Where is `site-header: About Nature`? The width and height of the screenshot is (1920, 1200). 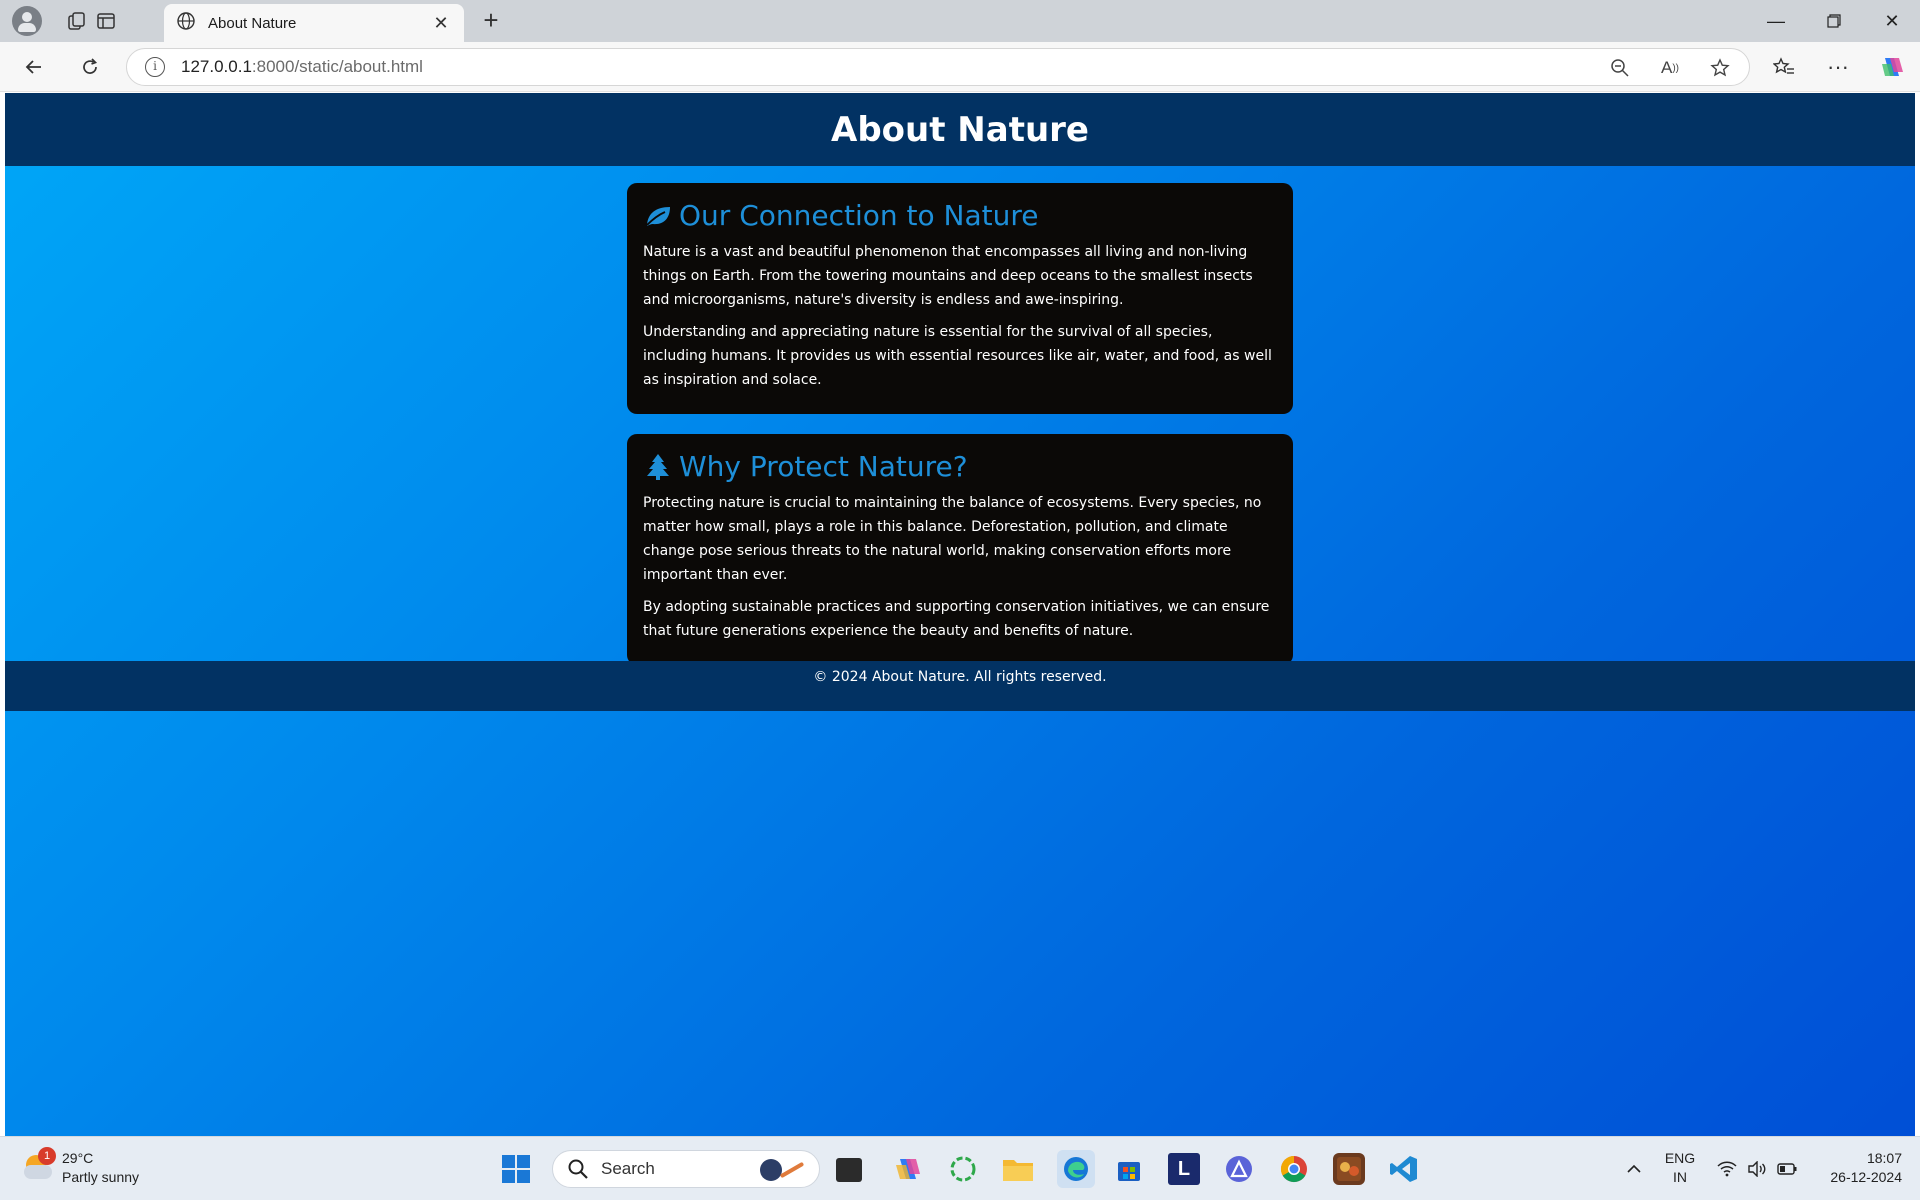 site-header: About Nature is located at coordinates (960, 129).